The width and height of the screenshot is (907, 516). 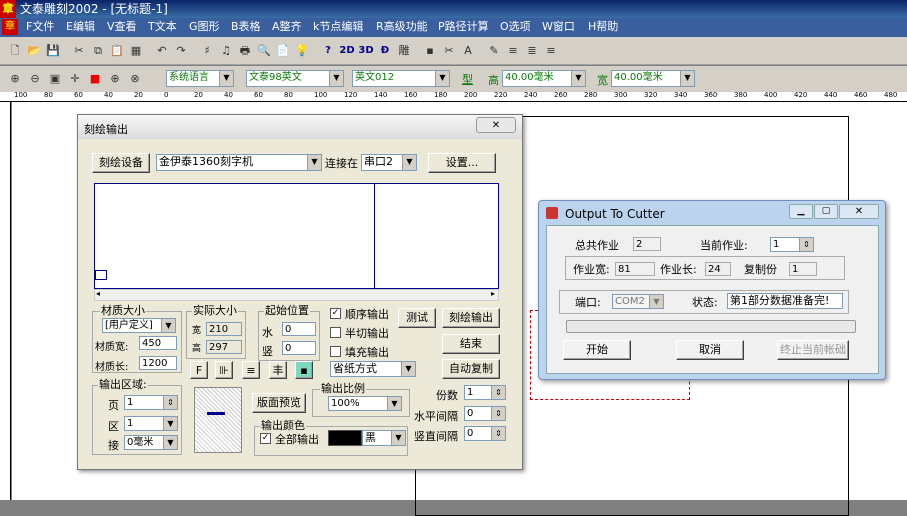 What do you see at coordinates (245, 51) in the screenshot?
I see `print-icon: 🖶` at bounding box center [245, 51].